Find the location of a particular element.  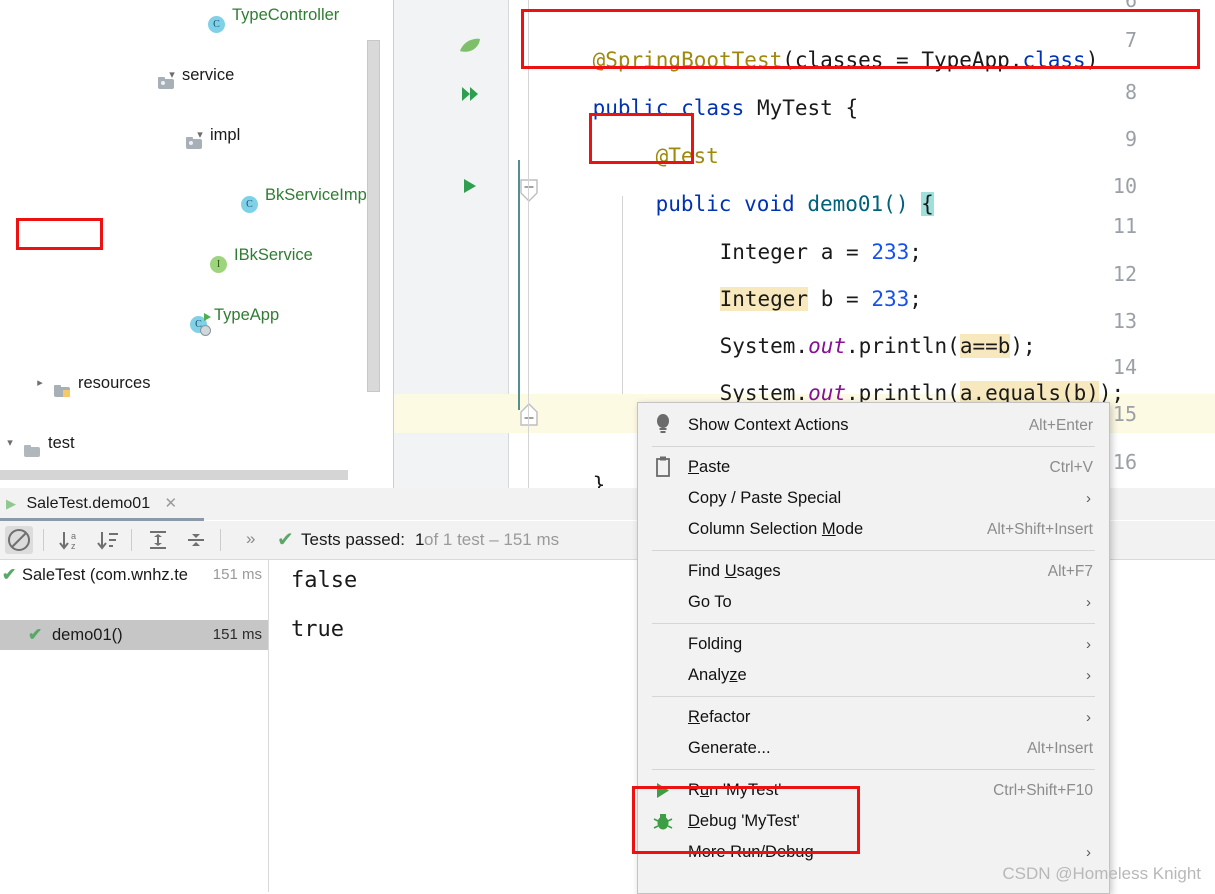

class-runnable-icon: C is located at coordinates (200, 318).